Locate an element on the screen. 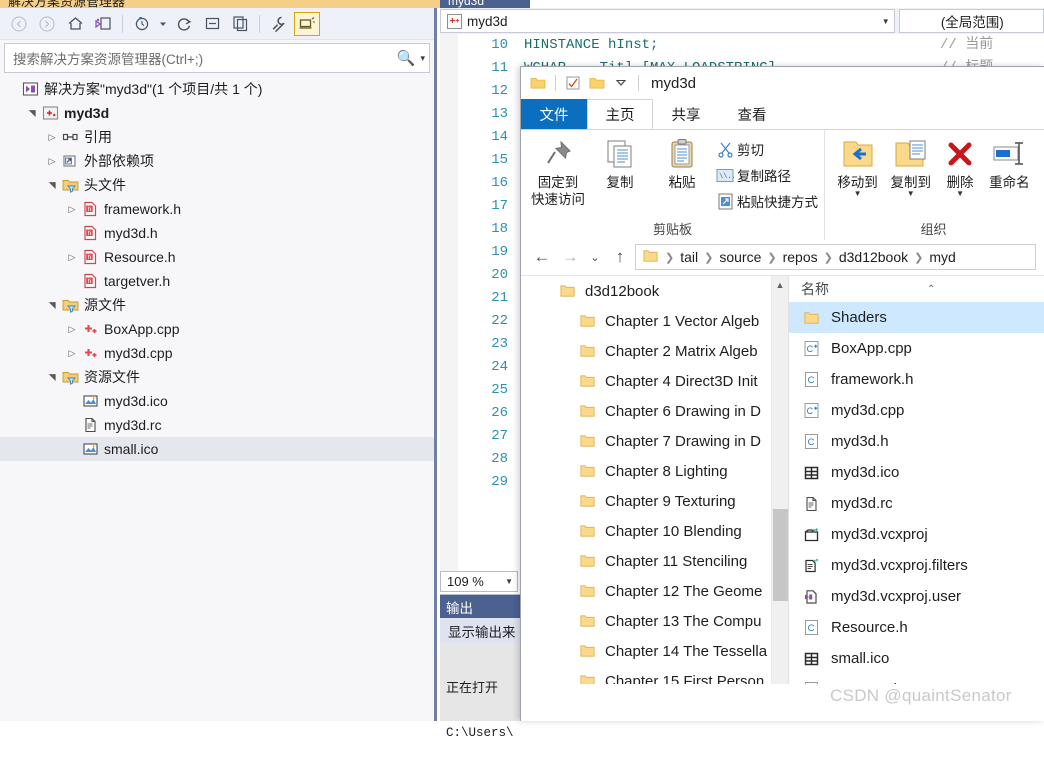 This screenshot has width=1044, height=770. nav-tree-item: d3d12book is located at coordinates (654, 291).